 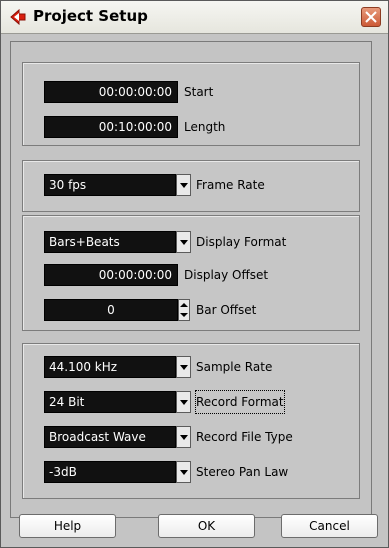 What do you see at coordinates (226, 310) in the screenshot?
I see `bar-offset-label: Bar Offset` at bounding box center [226, 310].